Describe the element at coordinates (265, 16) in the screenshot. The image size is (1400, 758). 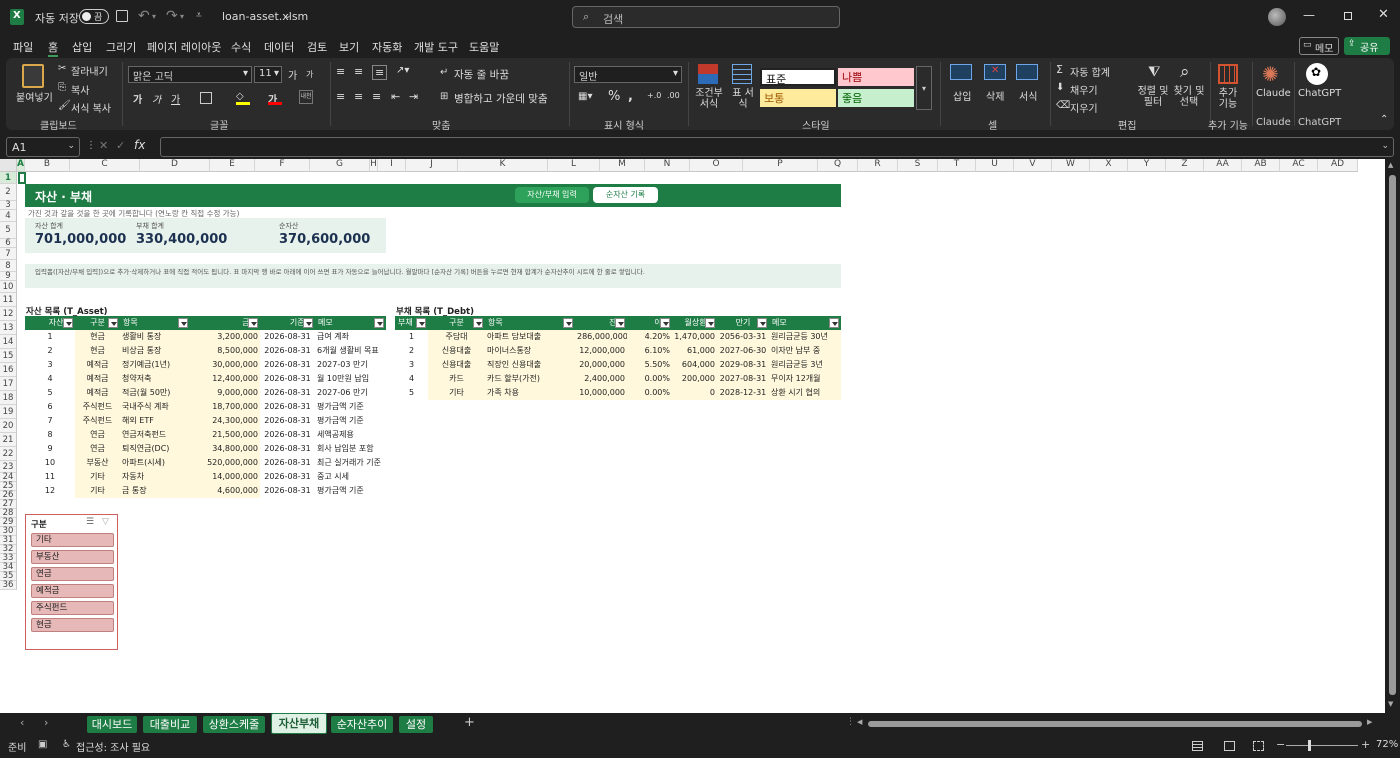
I see `file-name: loan-asset.xlsm` at that location.